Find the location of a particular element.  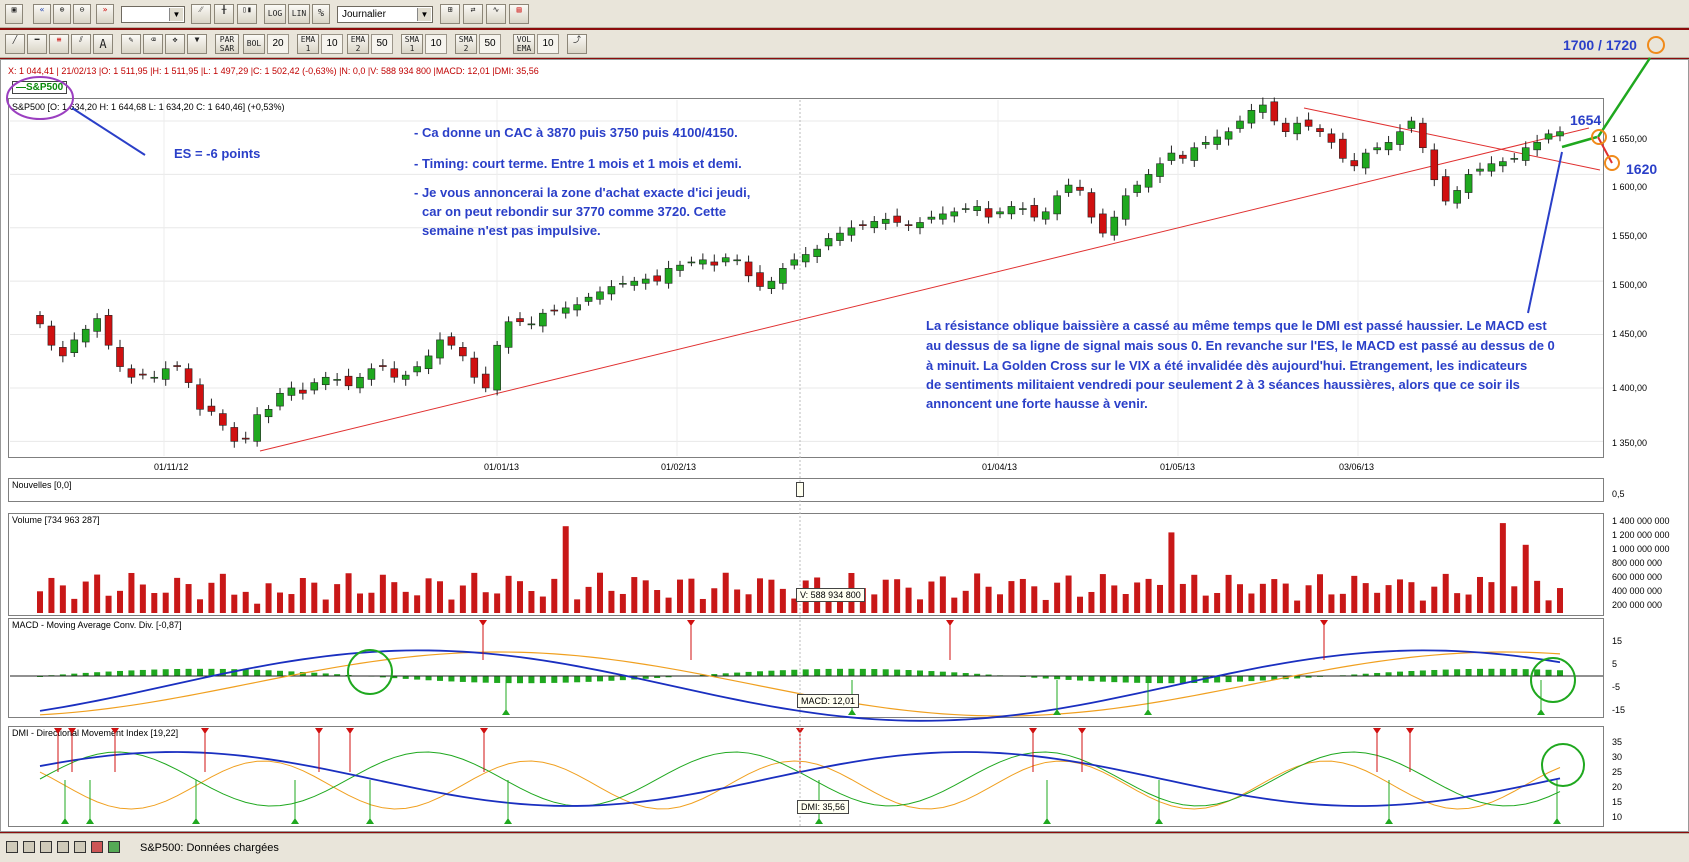

news-cursor-marker is located at coordinates (800, 489).